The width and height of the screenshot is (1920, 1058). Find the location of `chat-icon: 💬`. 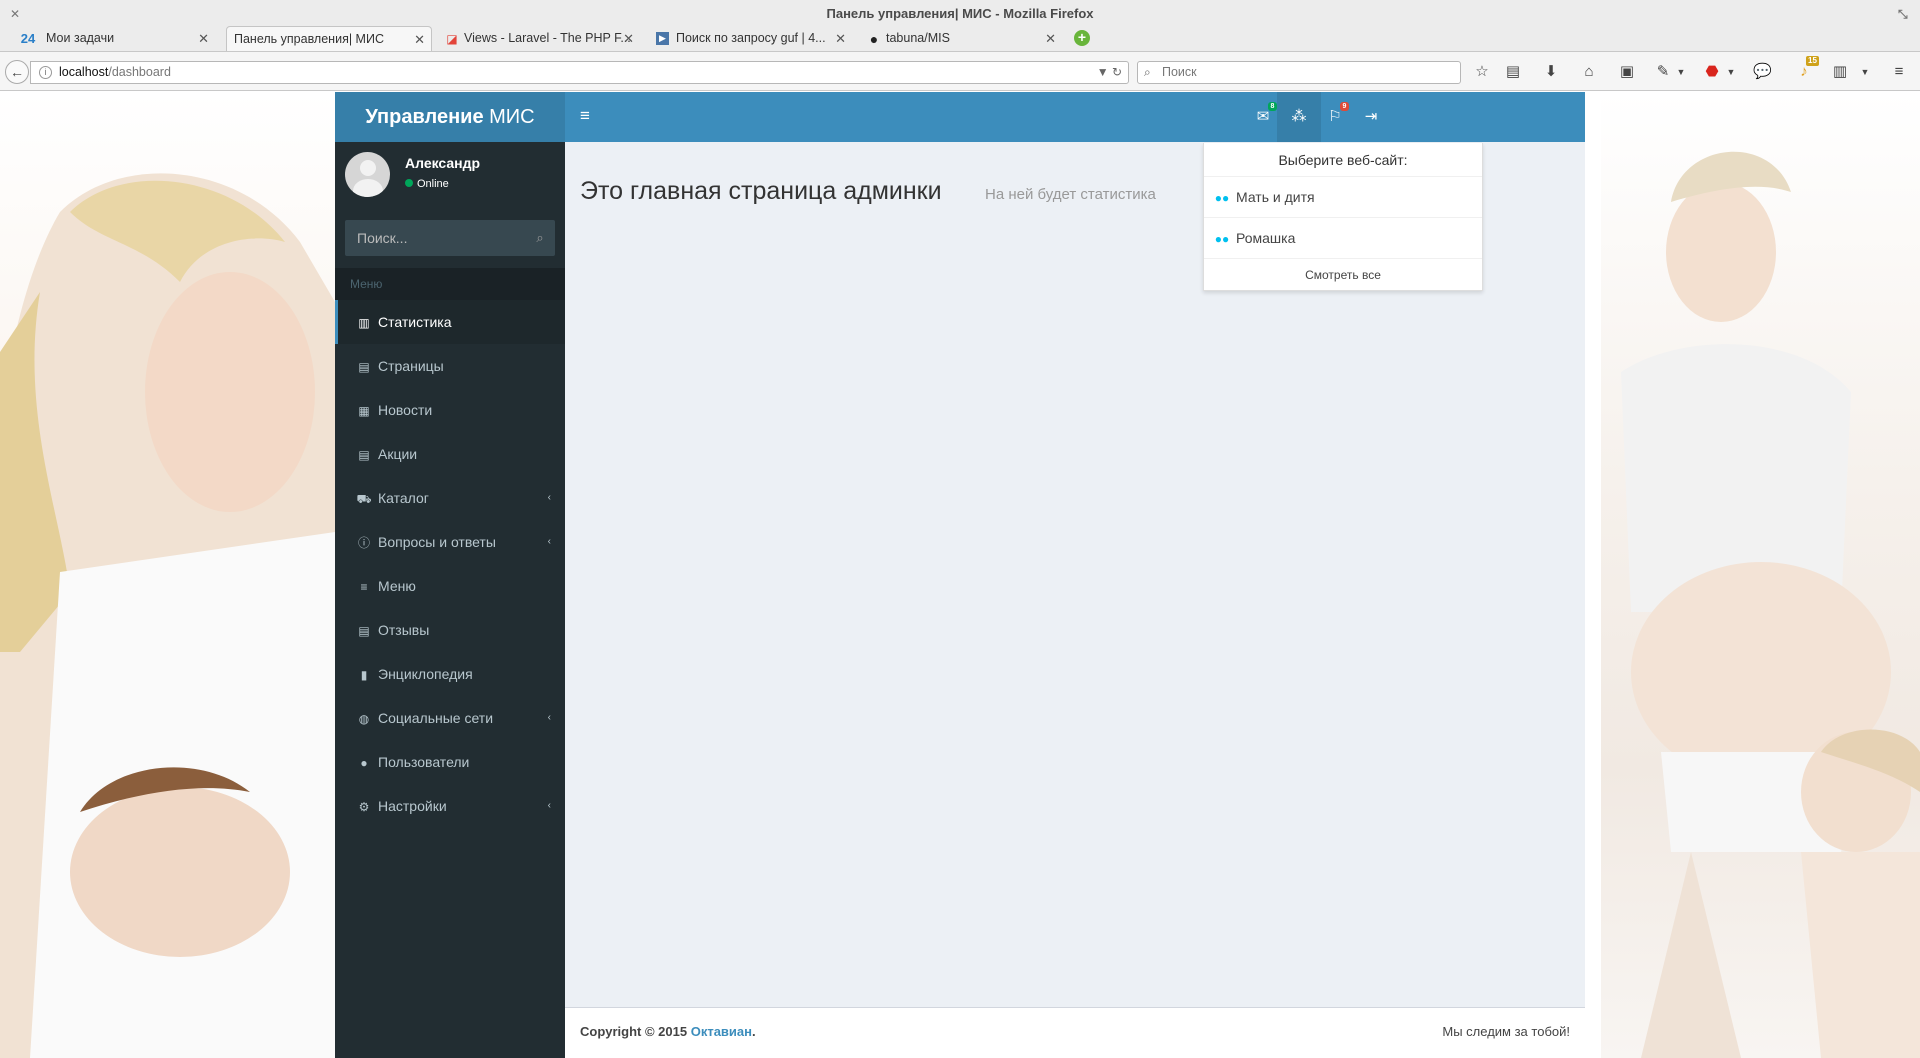

chat-icon: 💬 is located at coordinates (1762, 72).